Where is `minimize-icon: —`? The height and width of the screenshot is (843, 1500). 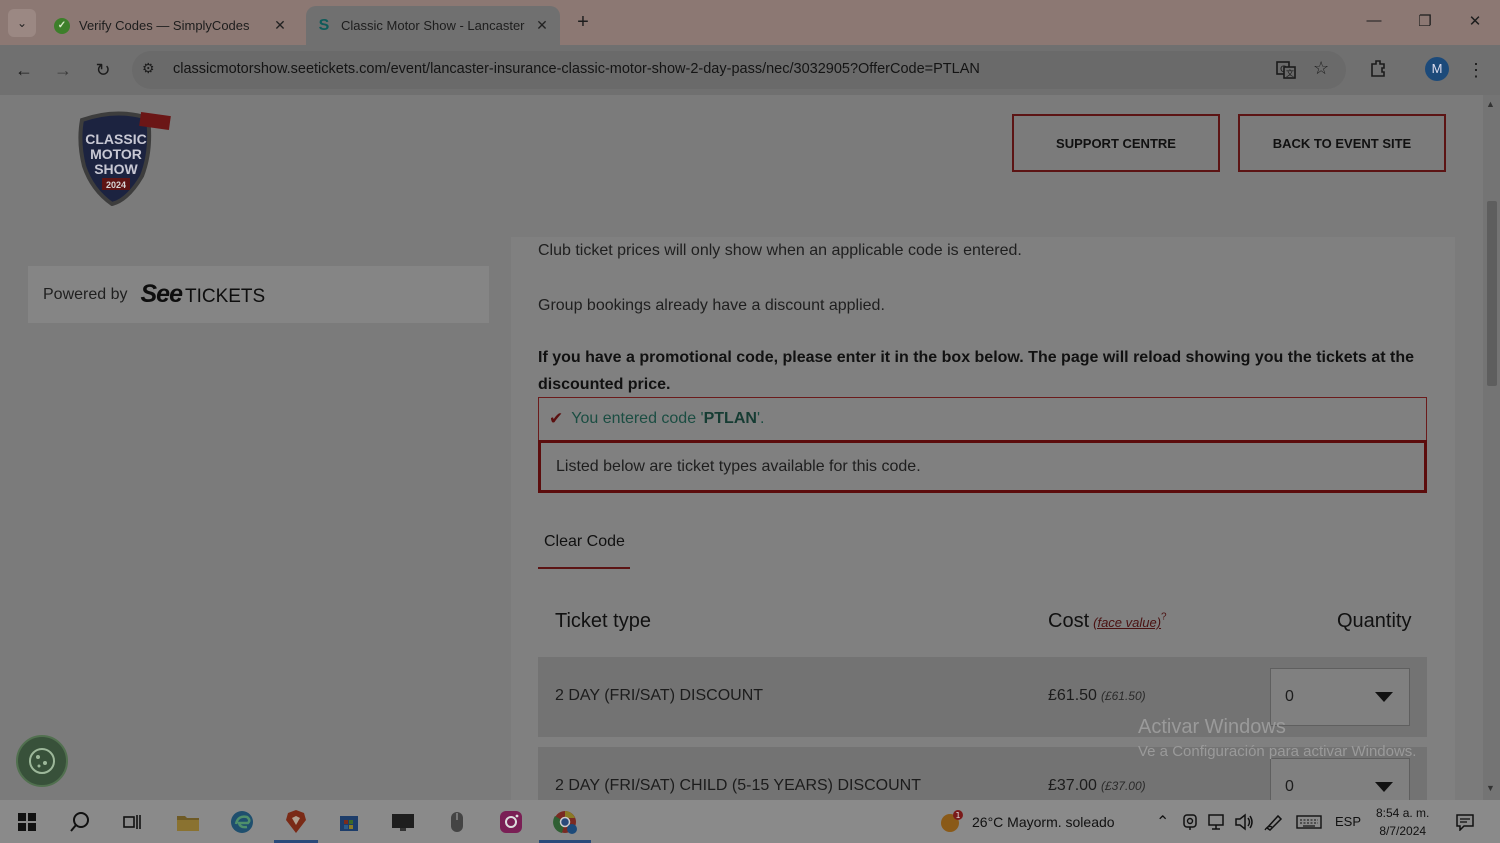
minimize-icon: — is located at coordinates (1374, 20).